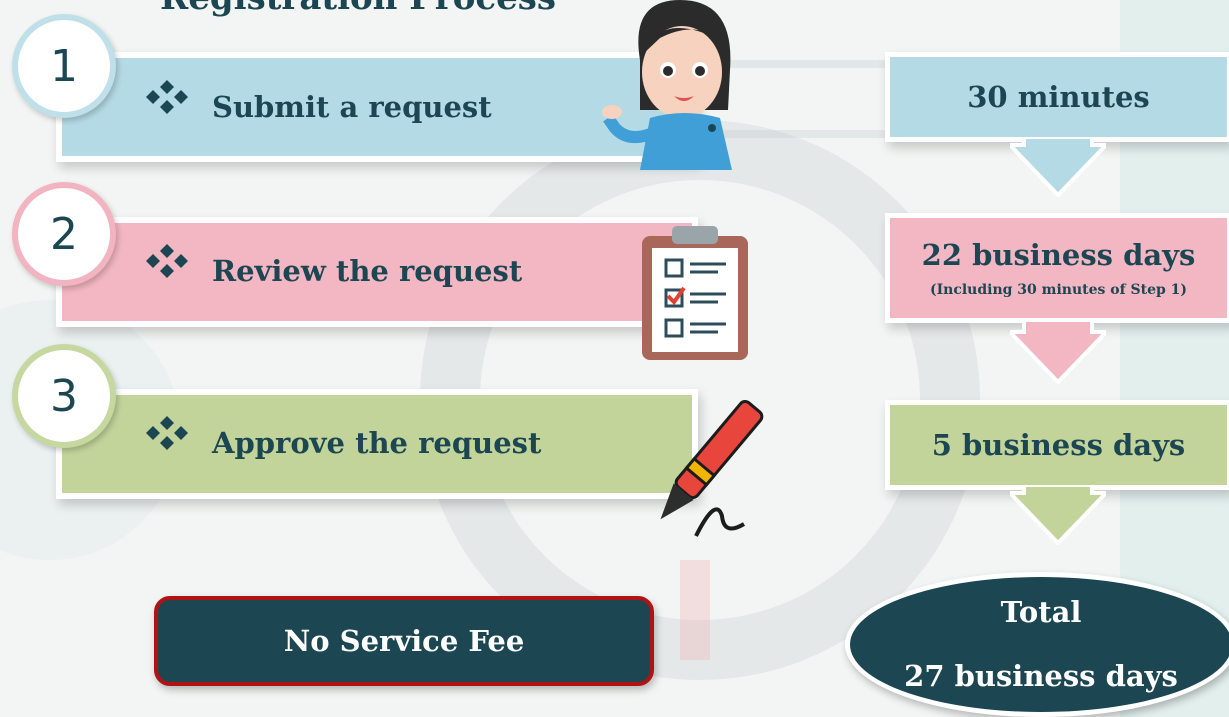  Describe the element at coordinates (1058, 255) in the screenshot. I see `duration-step-2-text: 22 business days` at that location.